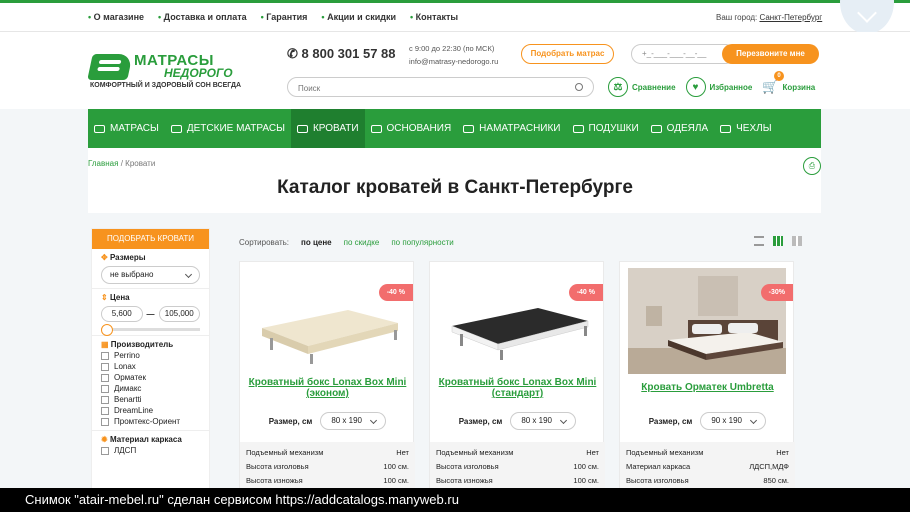 The image size is (910, 512). What do you see at coordinates (358, 17) in the screenshot?
I see `topnav-promos: Акции и скидки` at bounding box center [358, 17].